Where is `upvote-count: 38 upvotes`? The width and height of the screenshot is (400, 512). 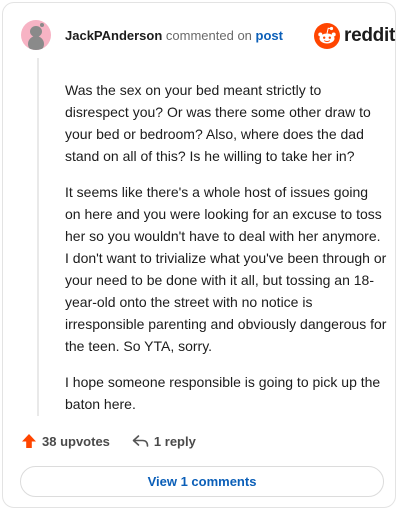 upvote-count: 38 upvotes is located at coordinates (76, 441).